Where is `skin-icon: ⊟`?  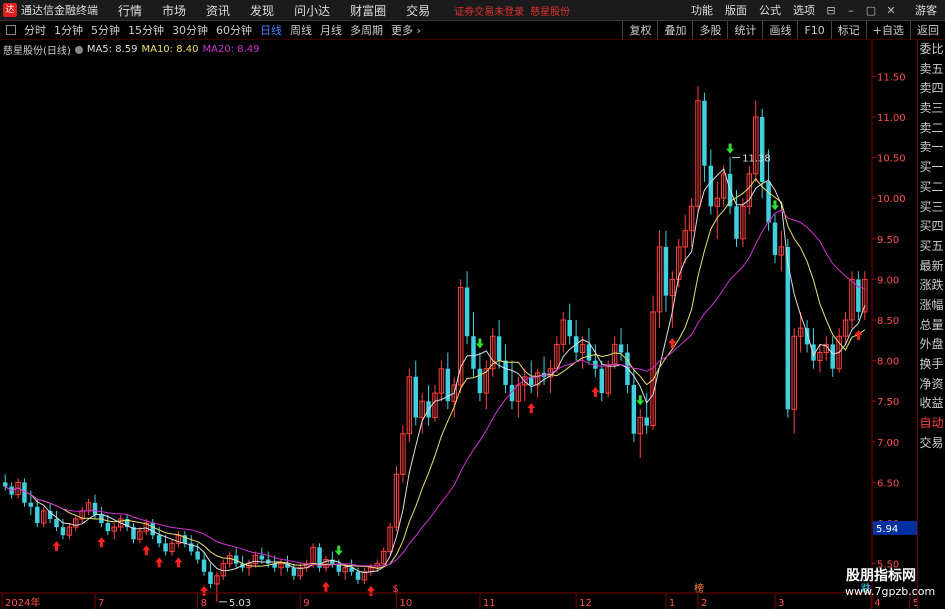
skin-icon: ⊟ is located at coordinates (831, 10).